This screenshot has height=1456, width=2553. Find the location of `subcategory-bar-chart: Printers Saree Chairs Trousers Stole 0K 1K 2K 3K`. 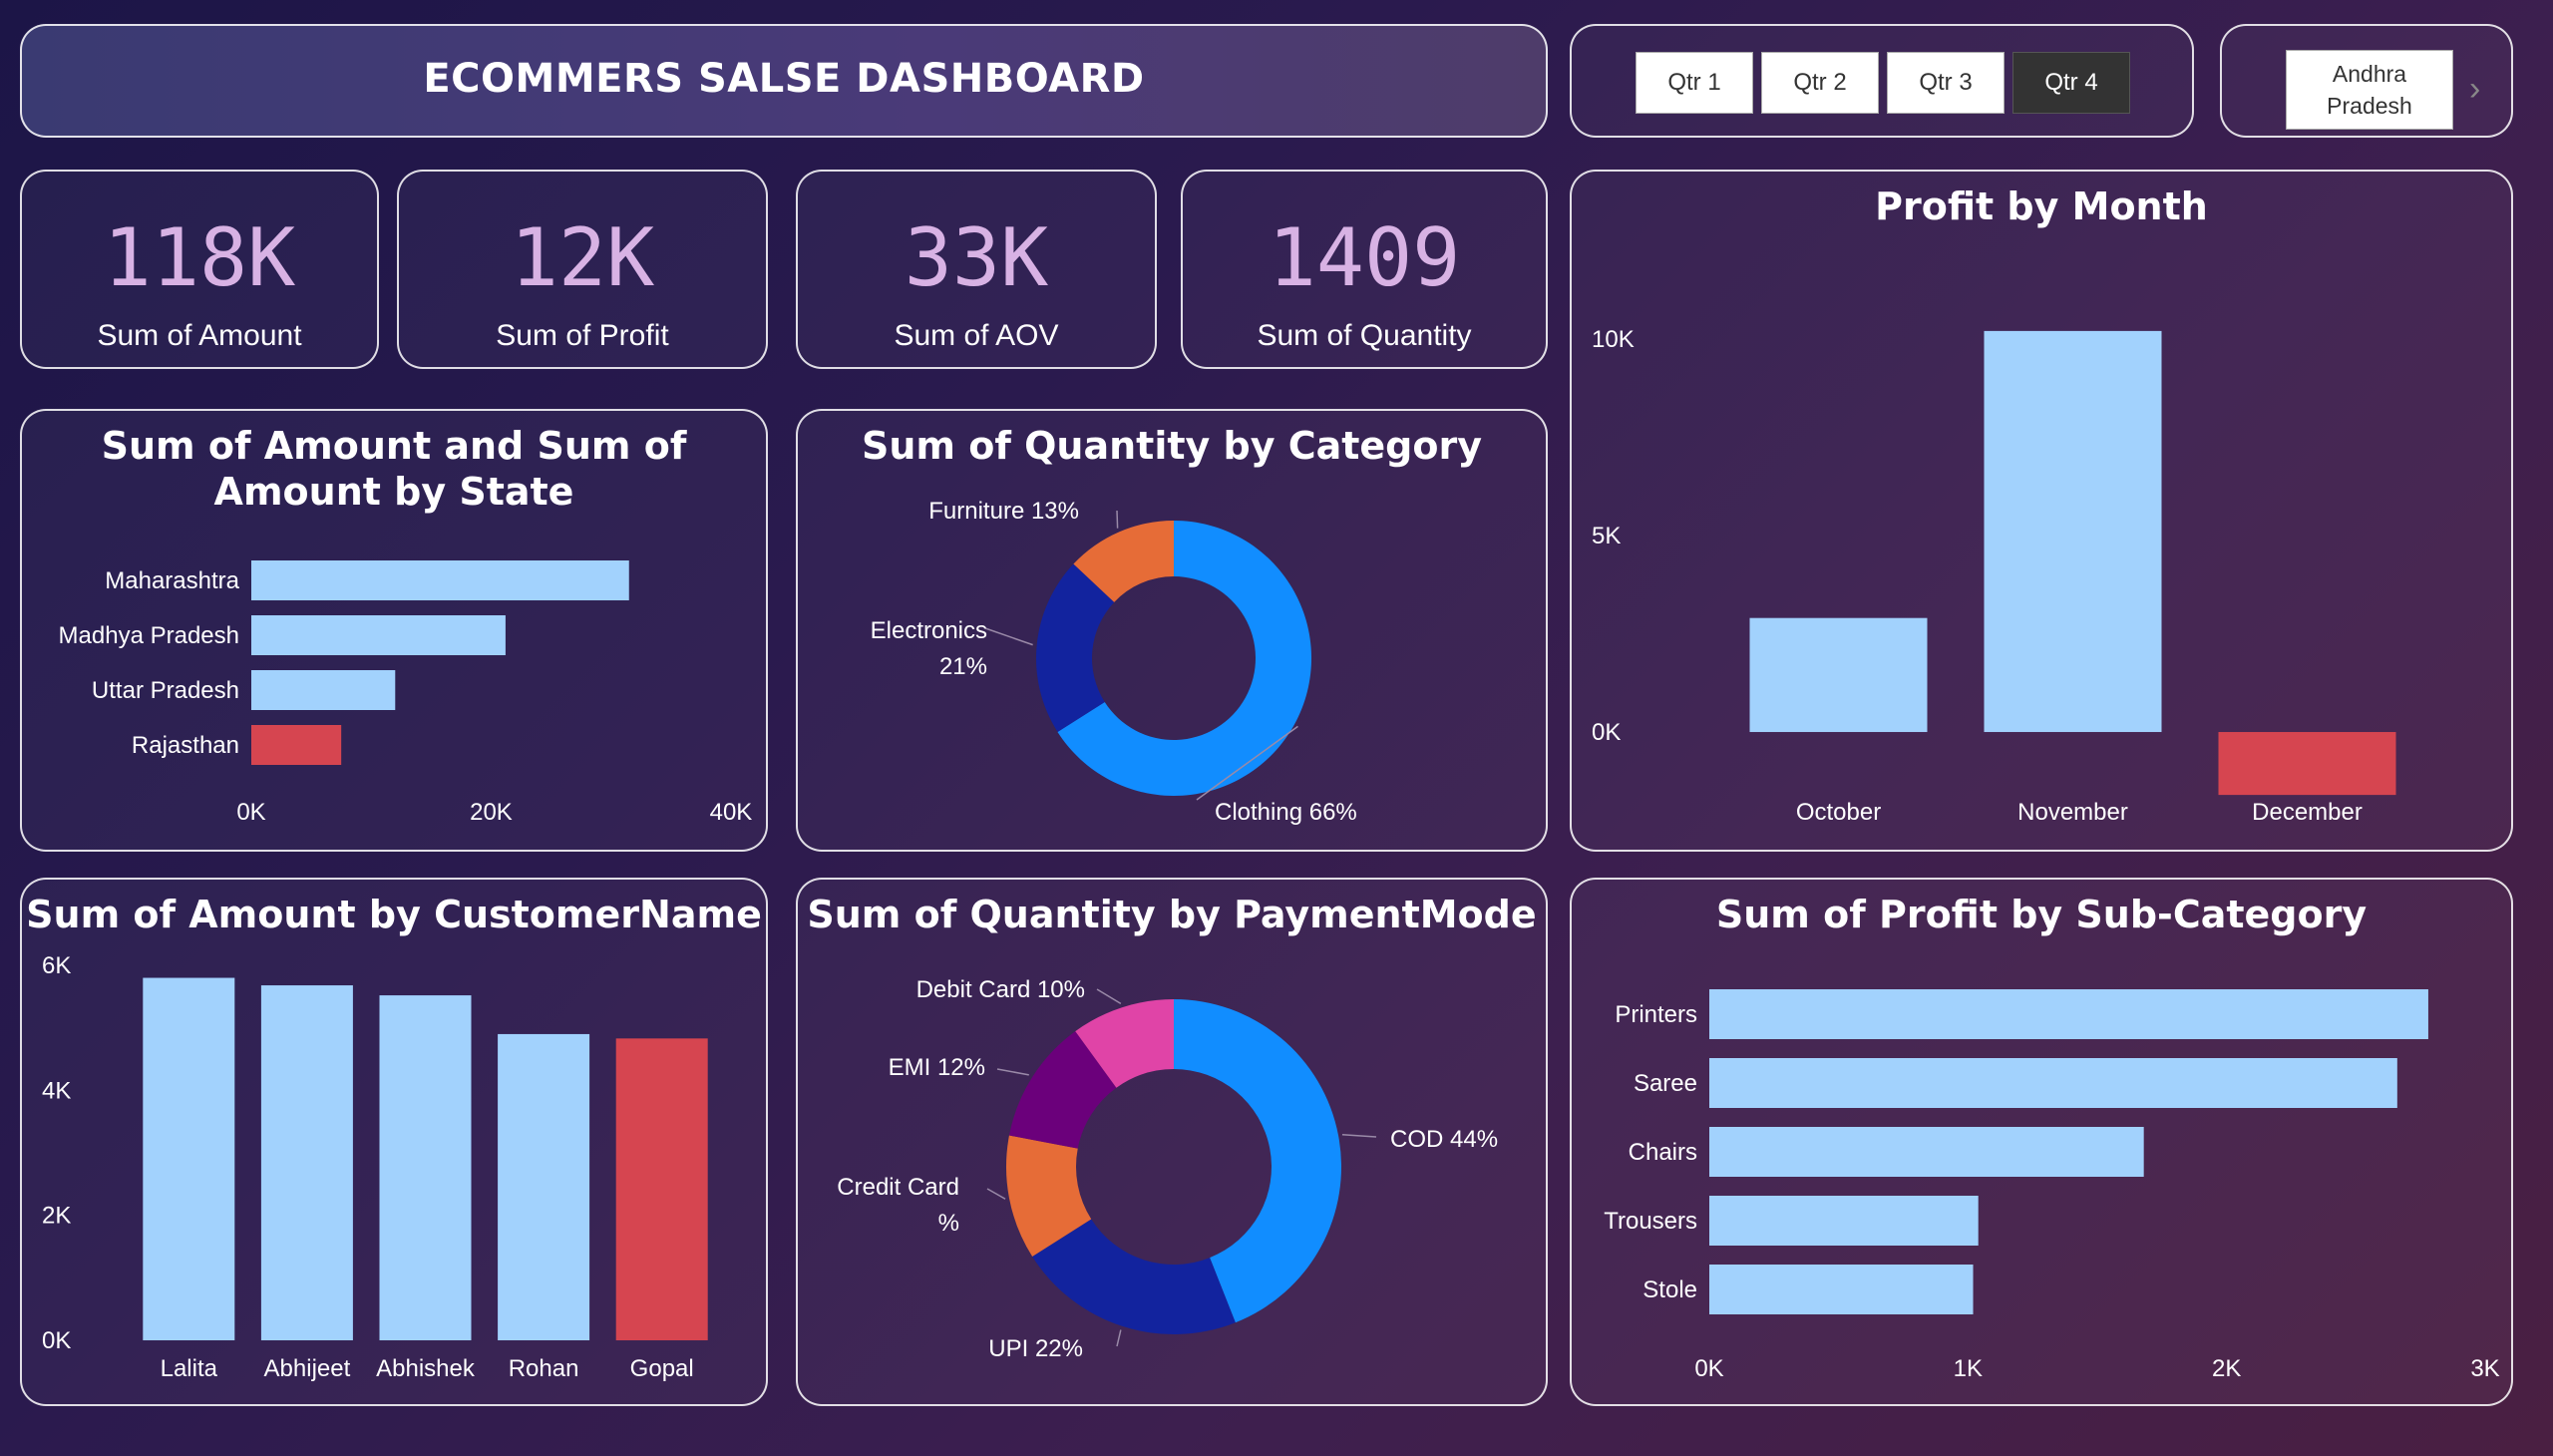

subcategory-bar-chart: Printers Saree Chairs Trousers Stole 0K 1K 2K 3K is located at coordinates (2052, 1185).